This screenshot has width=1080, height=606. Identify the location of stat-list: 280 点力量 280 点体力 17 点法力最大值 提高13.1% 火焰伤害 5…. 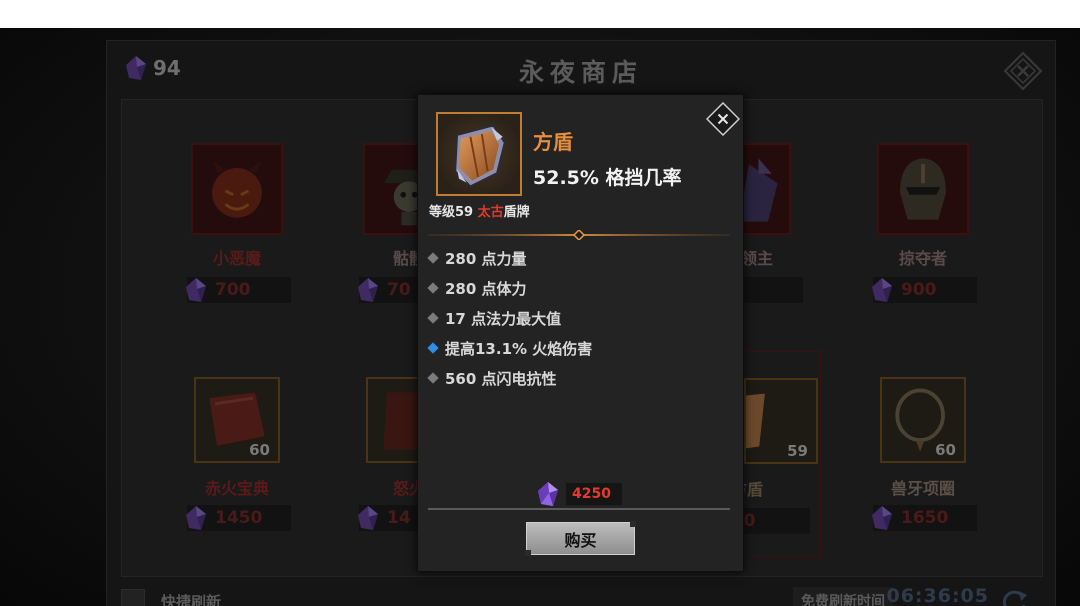
(510, 318).